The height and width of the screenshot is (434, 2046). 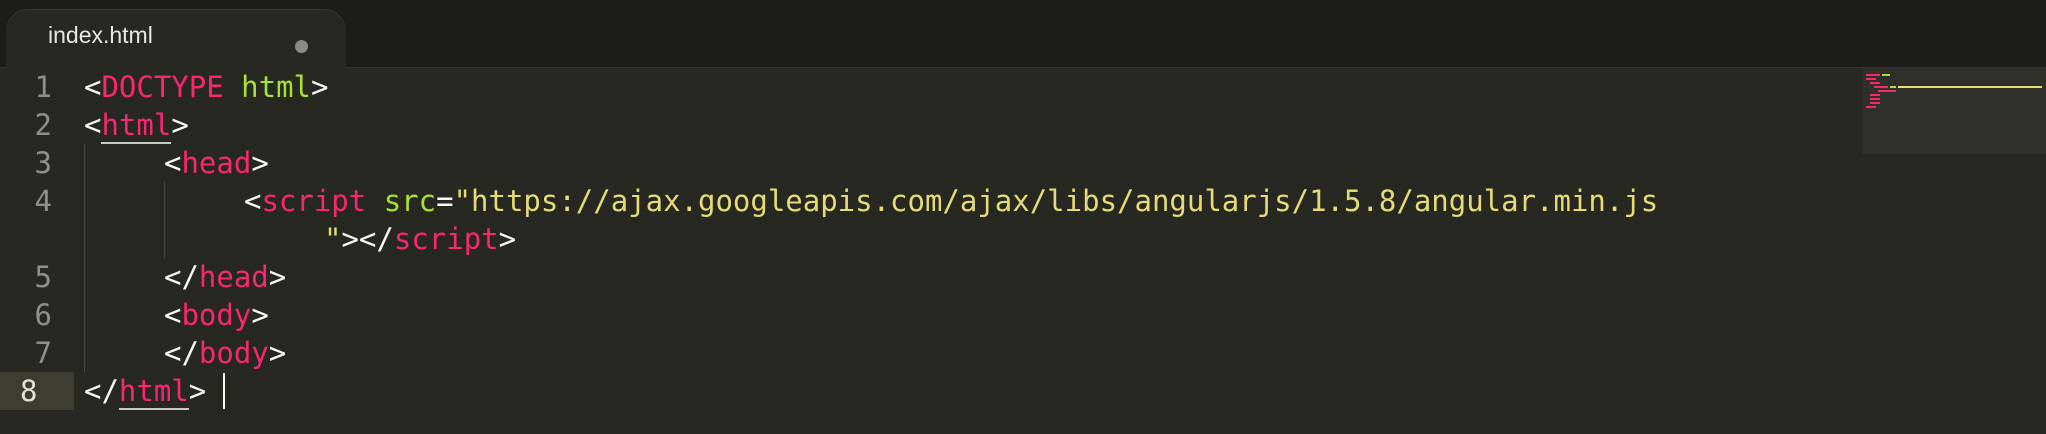 I want to click on token-attr-src: src, so click(x=410, y=201).